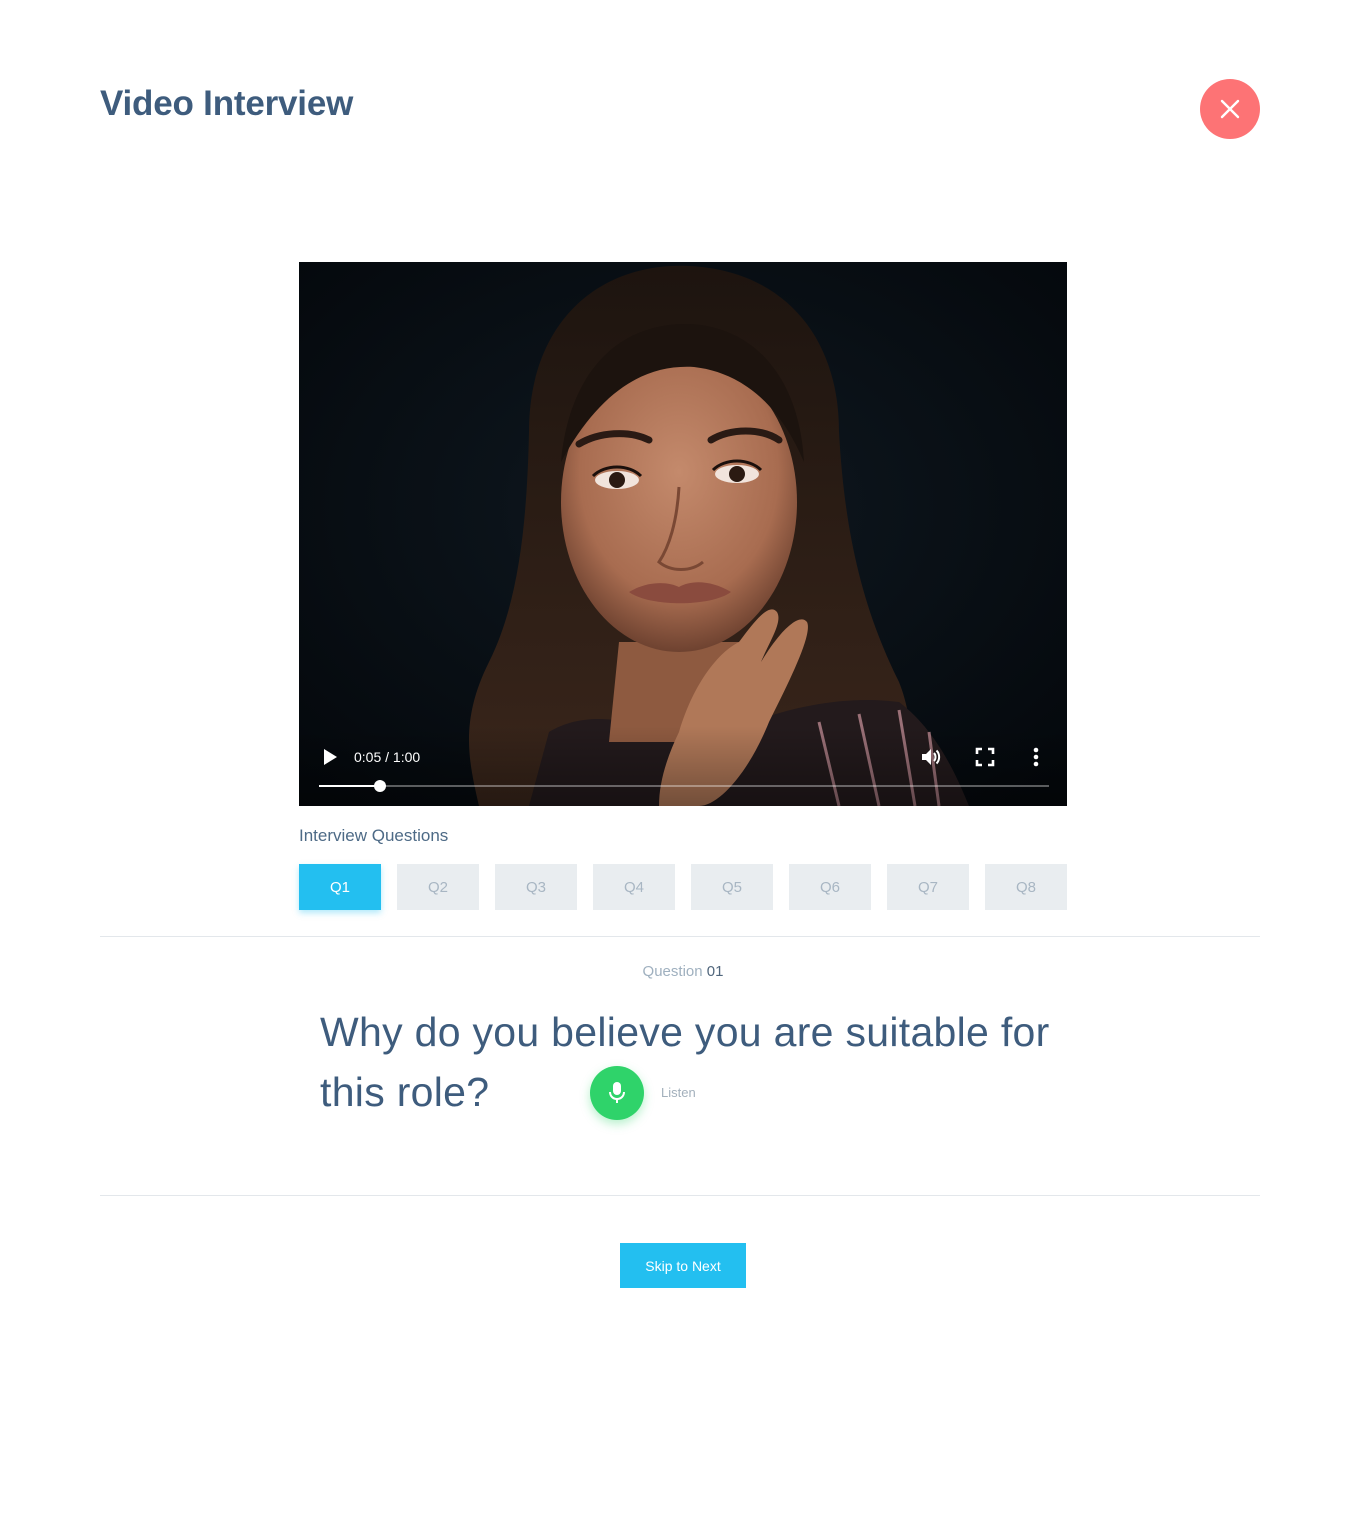 This screenshot has width=1366, height=1517. What do you see at coordinates (387, 757) in the screenshot?
I see `time-display: 0:05 / 1:00` at bounding box center [387, 757].